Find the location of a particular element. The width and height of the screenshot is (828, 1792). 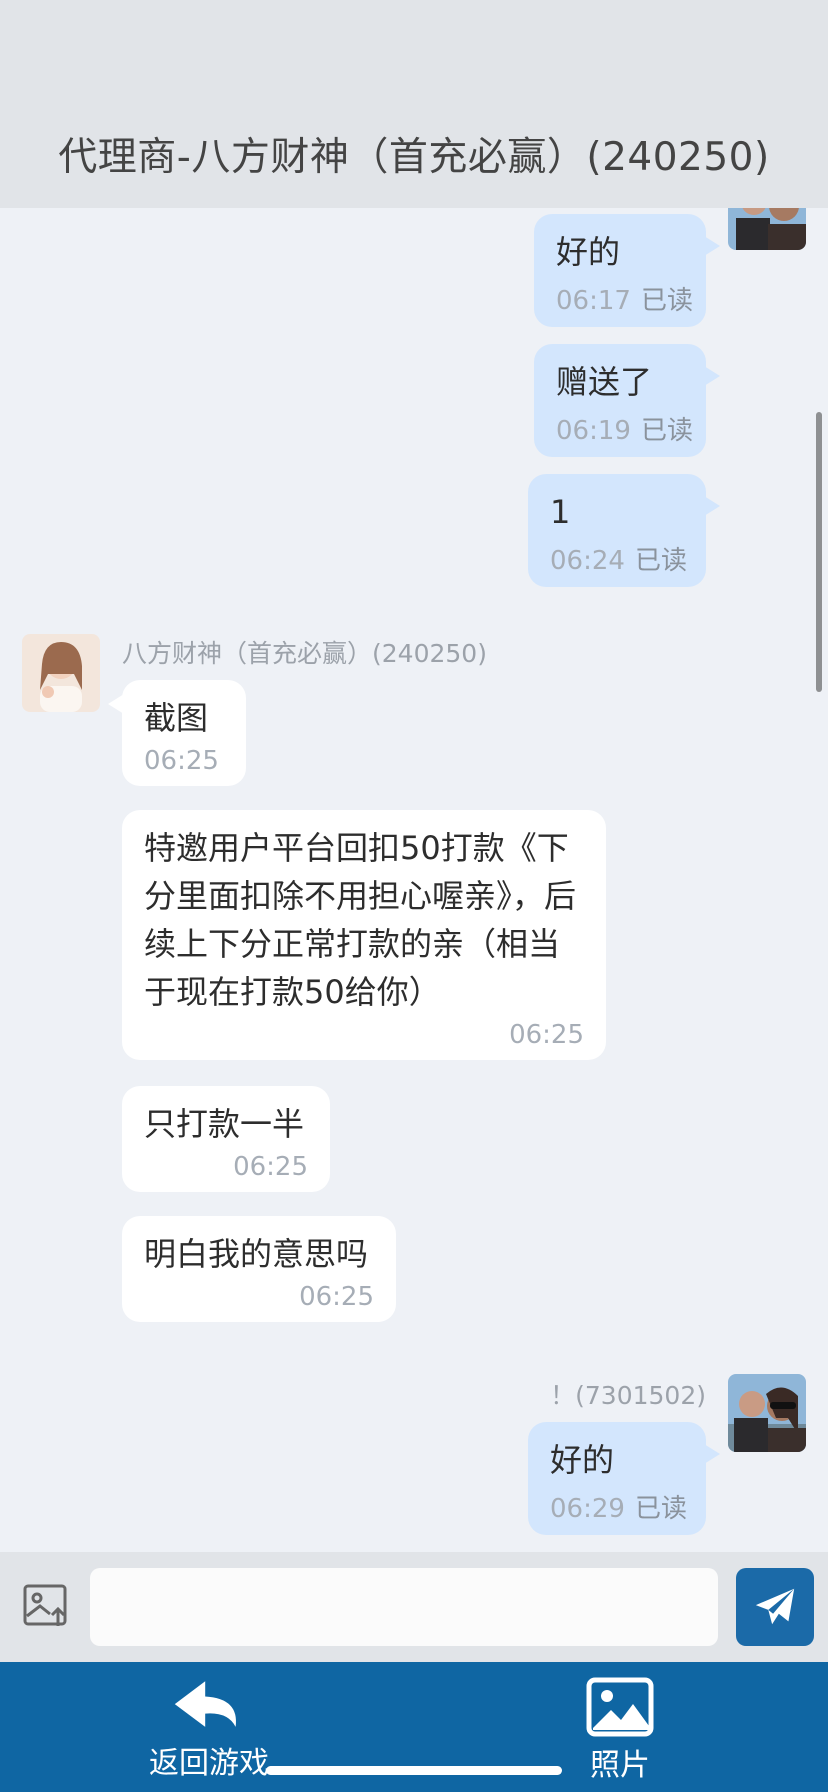

send-button is located at coordinates (775, 1607).